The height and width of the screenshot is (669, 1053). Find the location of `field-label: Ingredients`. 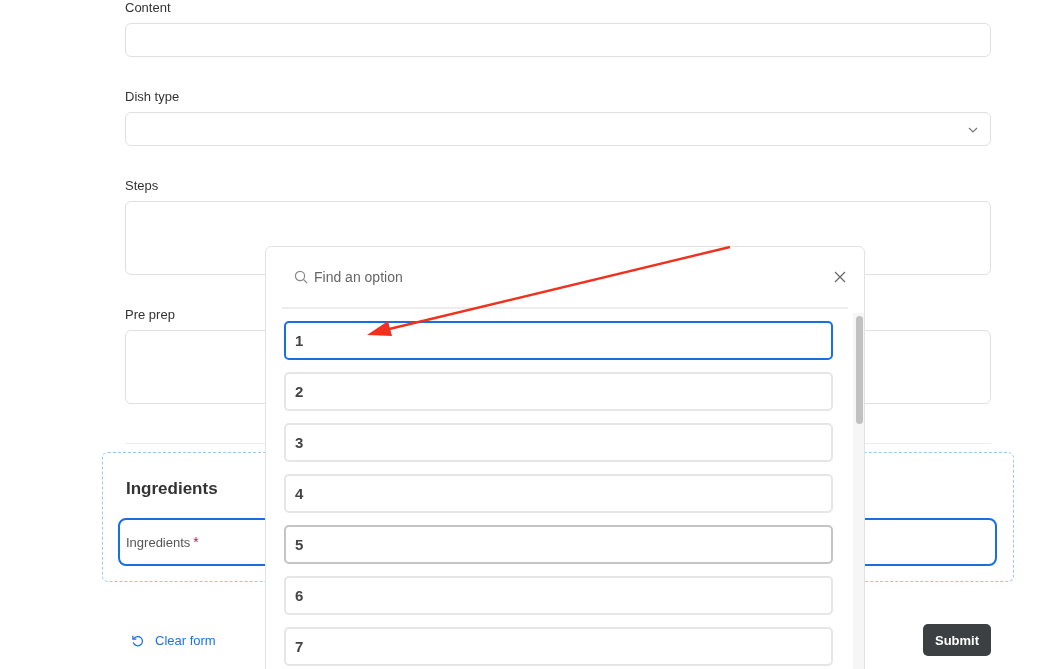

field-label: Ingredients is located at coordinates (158, 542).